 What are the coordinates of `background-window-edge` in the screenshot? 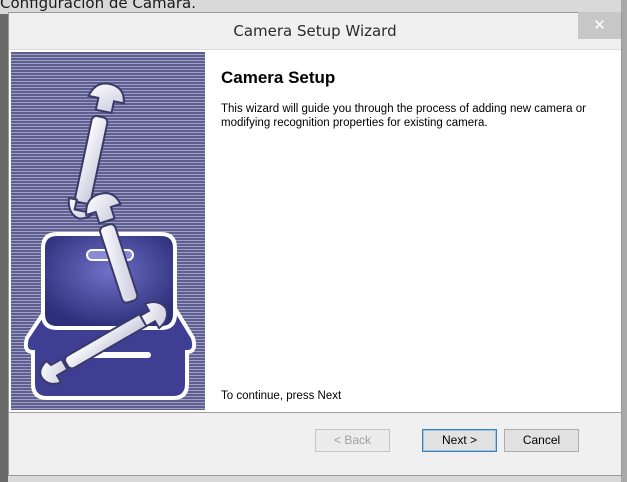 It's located at (4, 248).